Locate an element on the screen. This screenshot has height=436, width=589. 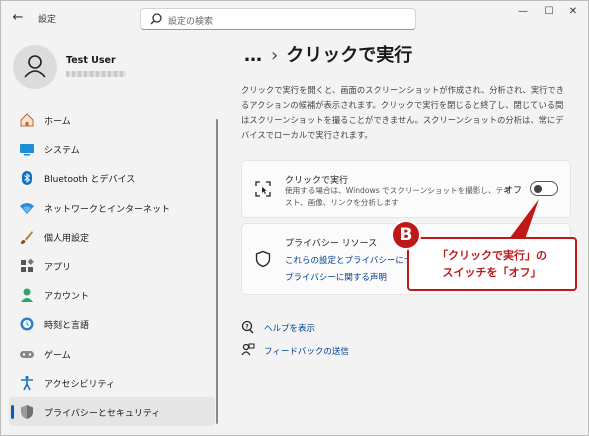
annotation-badge: B is located at coordinates (406, 235).